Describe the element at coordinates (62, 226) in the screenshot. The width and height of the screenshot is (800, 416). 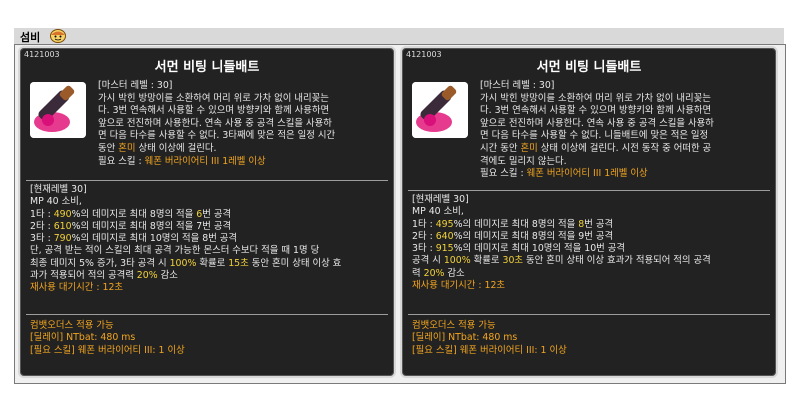
I see `hit2-damage: 610` at that location.